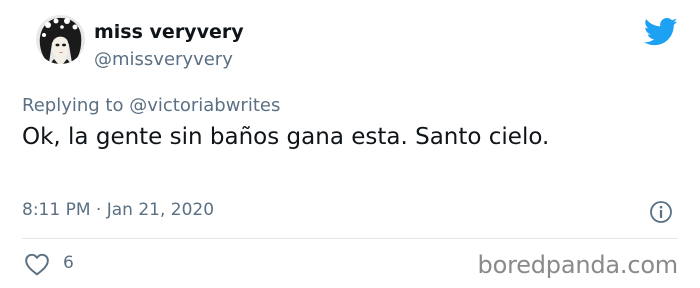  Describe the element at coordinates (68, 263) in the screenshot. I see `like-count: 6` at that location.